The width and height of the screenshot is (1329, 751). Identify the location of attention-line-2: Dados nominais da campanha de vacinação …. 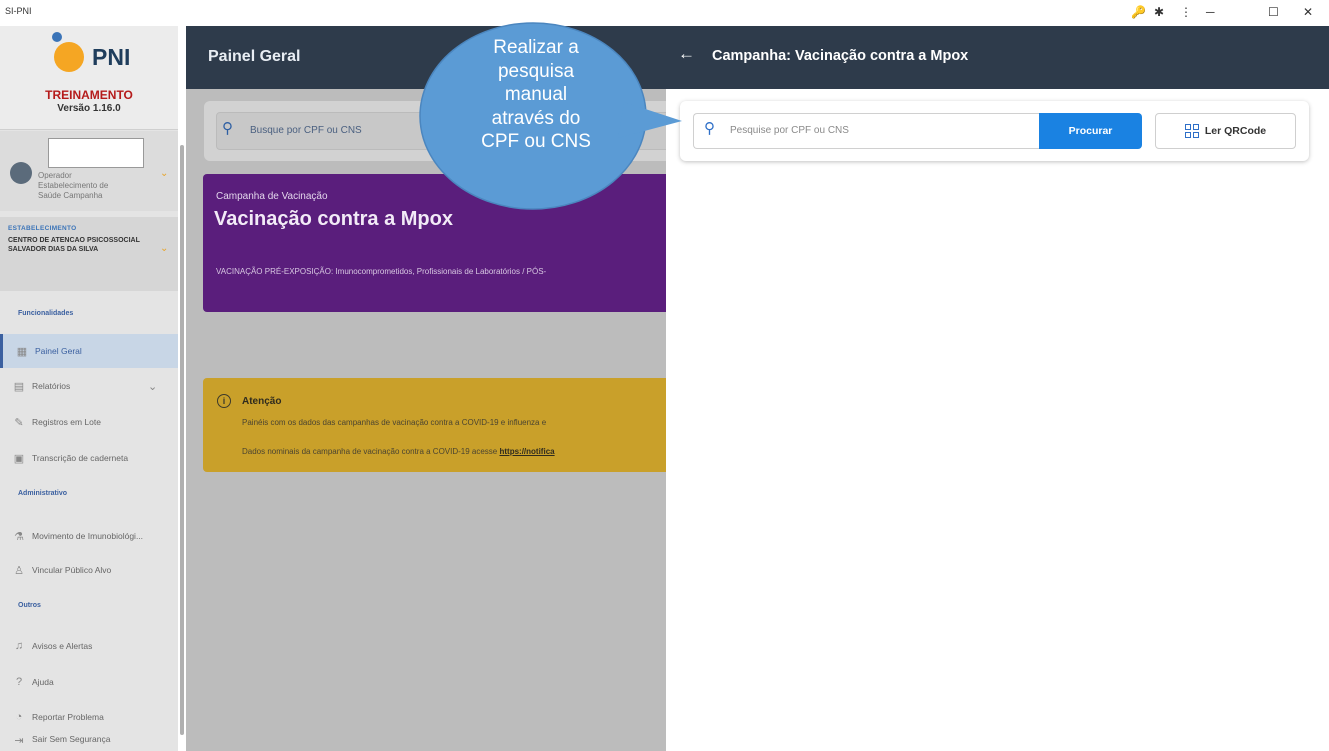
(398, 451).